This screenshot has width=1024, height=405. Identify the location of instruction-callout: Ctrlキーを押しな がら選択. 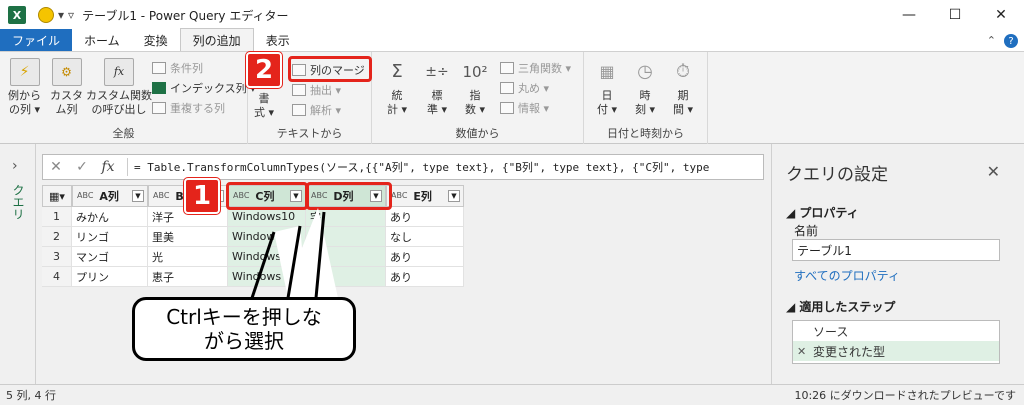
(244, 329).